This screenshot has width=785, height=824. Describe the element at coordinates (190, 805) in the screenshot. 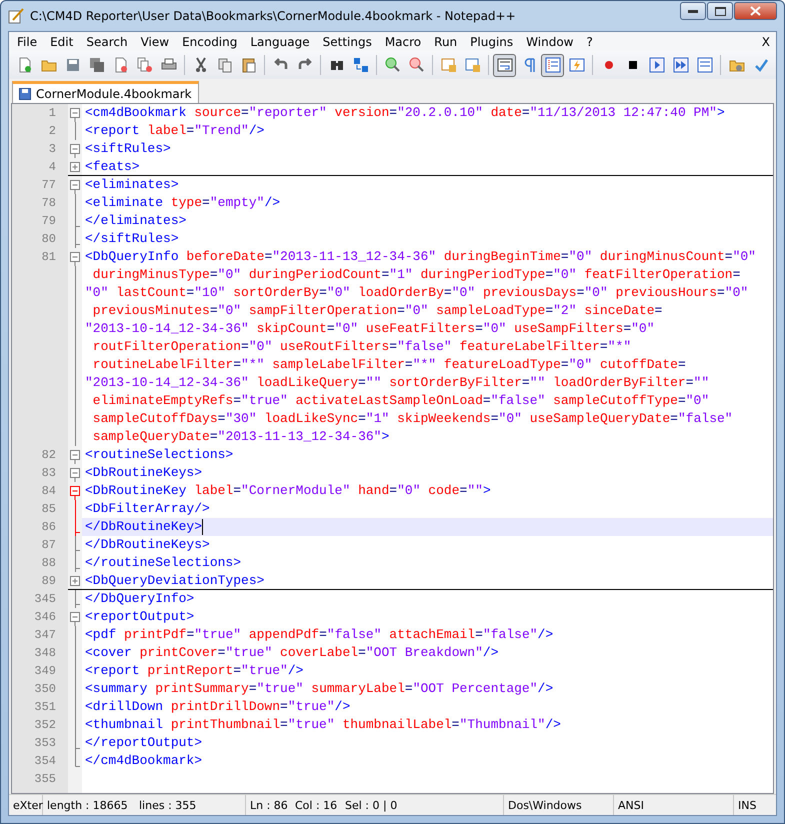

I see `status-field: lines : 355` at that location.